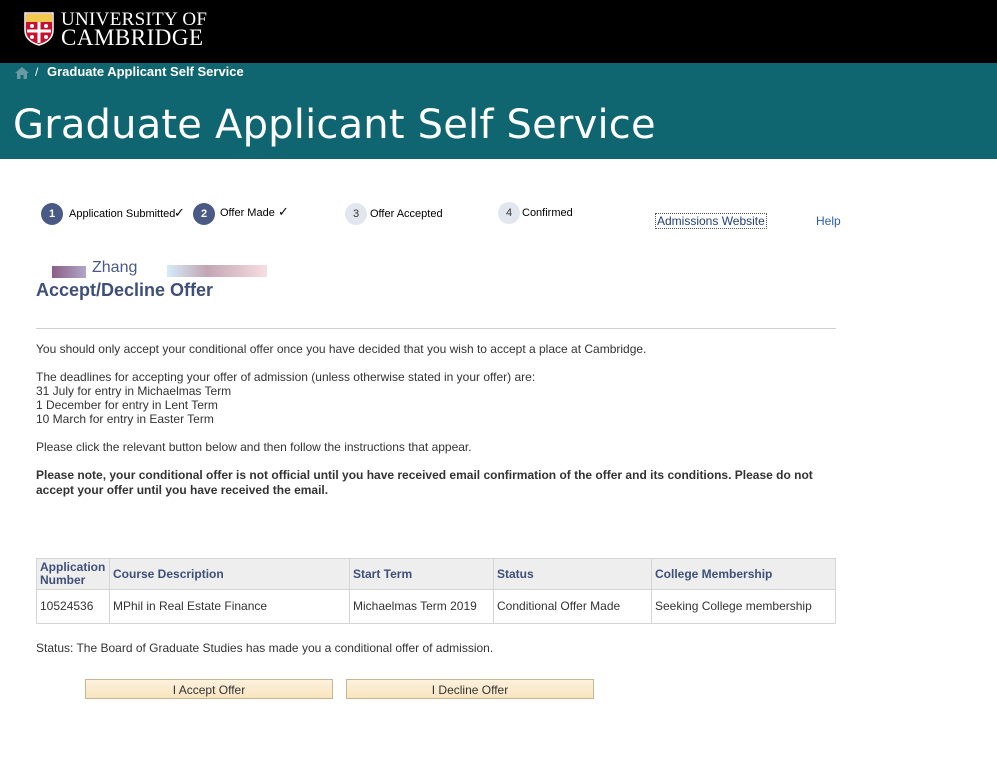 The width and height of the screenshot is (997, 762). I want to click on step-1-check-icon: ✓, so click(179, 212).